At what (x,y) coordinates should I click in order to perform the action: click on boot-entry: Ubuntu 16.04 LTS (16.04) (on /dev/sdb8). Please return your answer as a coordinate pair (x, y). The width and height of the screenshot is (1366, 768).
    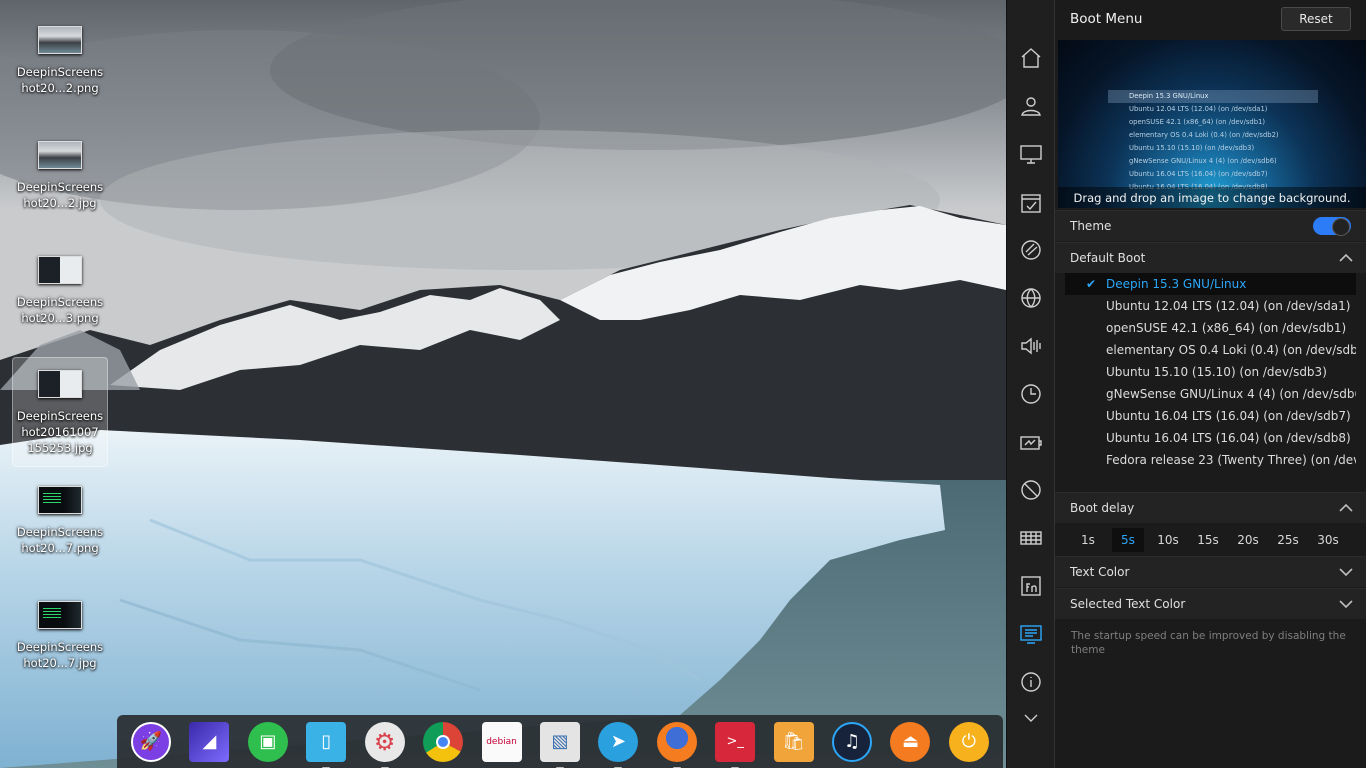
    Looking at the image, I should click on (1210, 438).